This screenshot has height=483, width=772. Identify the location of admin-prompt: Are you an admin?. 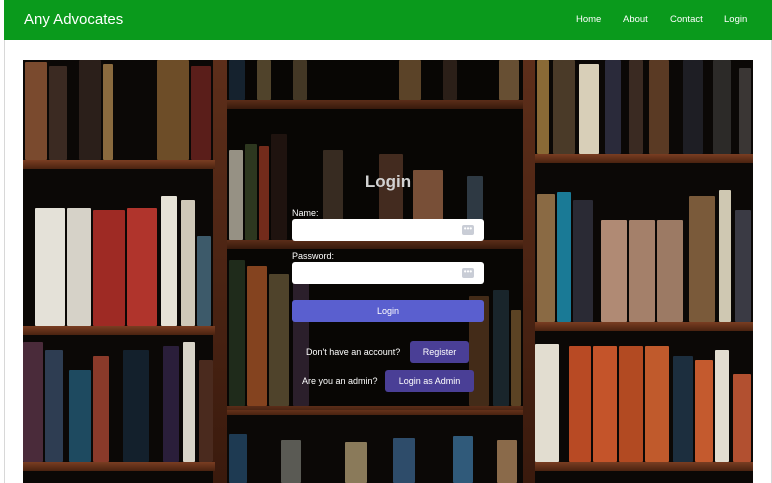
(340, 381).